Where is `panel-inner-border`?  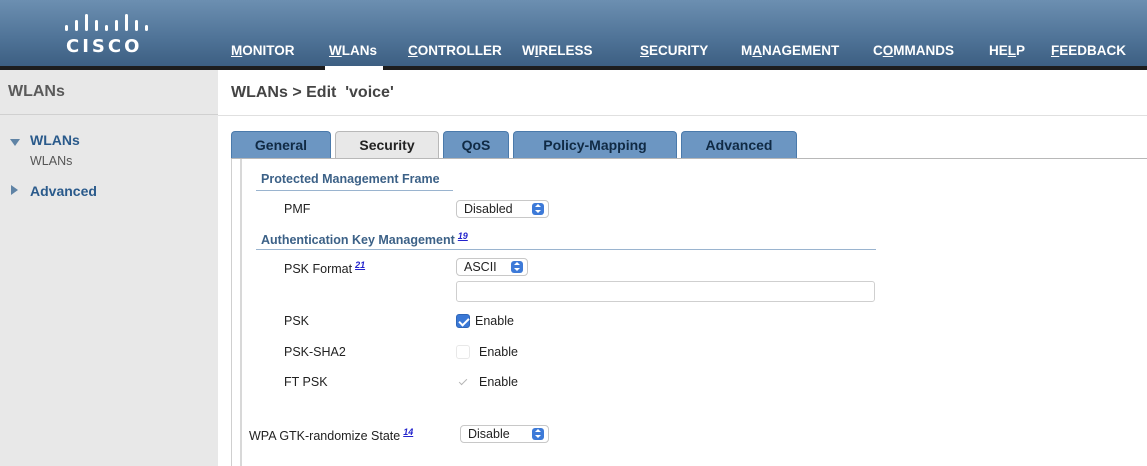
panel-inner-border is located at coordinates (241, 312).